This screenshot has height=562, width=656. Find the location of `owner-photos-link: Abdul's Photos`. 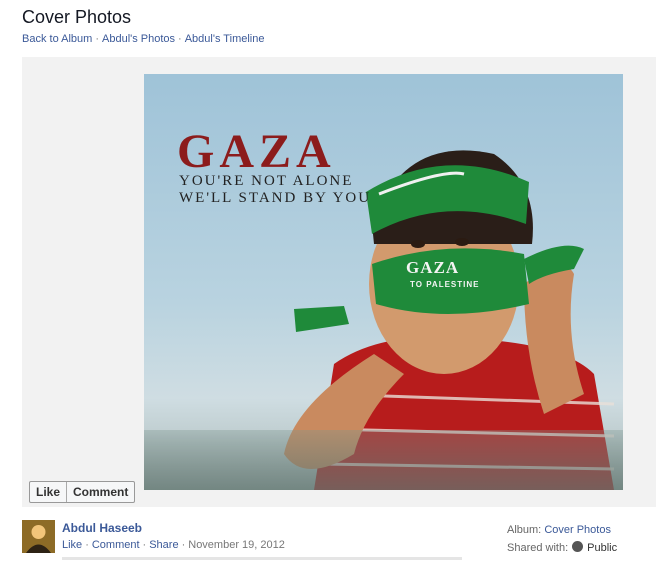

owner-photos-link: Abdul's Photos is located at coordinates (138, 39).